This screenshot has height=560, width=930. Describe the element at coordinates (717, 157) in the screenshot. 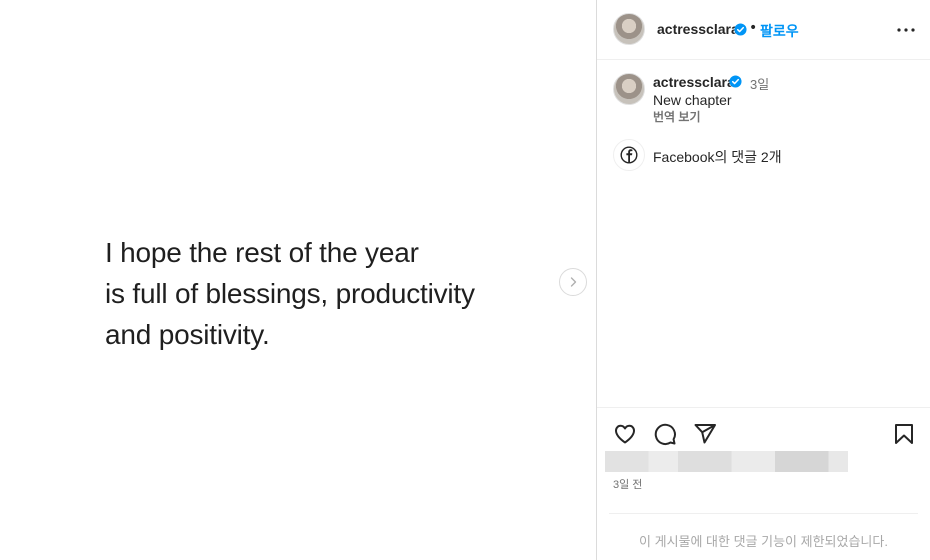

I see `facebook-comments-link: Facebook의 댓글 2개` at that location.